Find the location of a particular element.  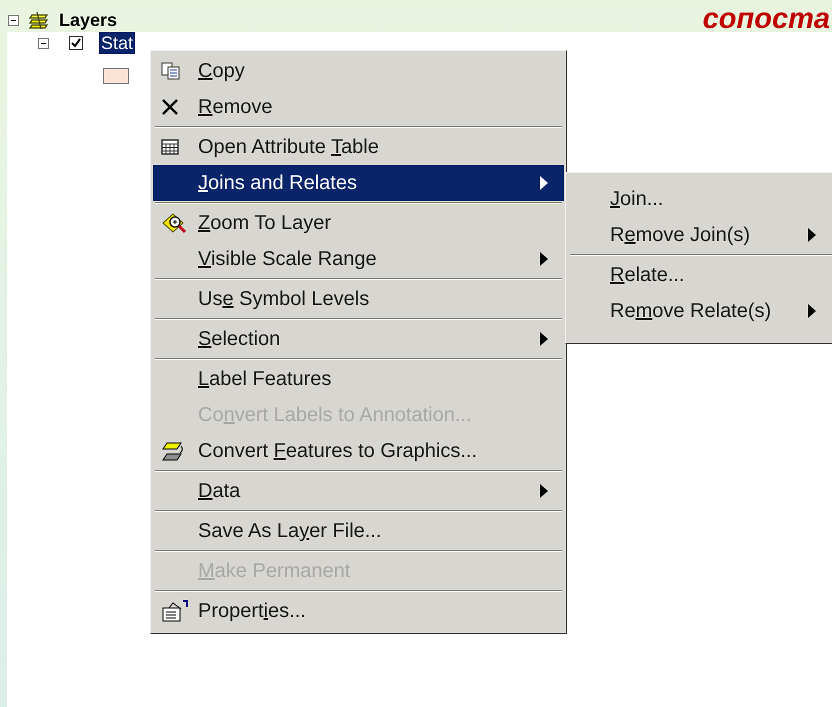

menu-item-label: Use Symbol Levels is located at coordinates (284, 299).